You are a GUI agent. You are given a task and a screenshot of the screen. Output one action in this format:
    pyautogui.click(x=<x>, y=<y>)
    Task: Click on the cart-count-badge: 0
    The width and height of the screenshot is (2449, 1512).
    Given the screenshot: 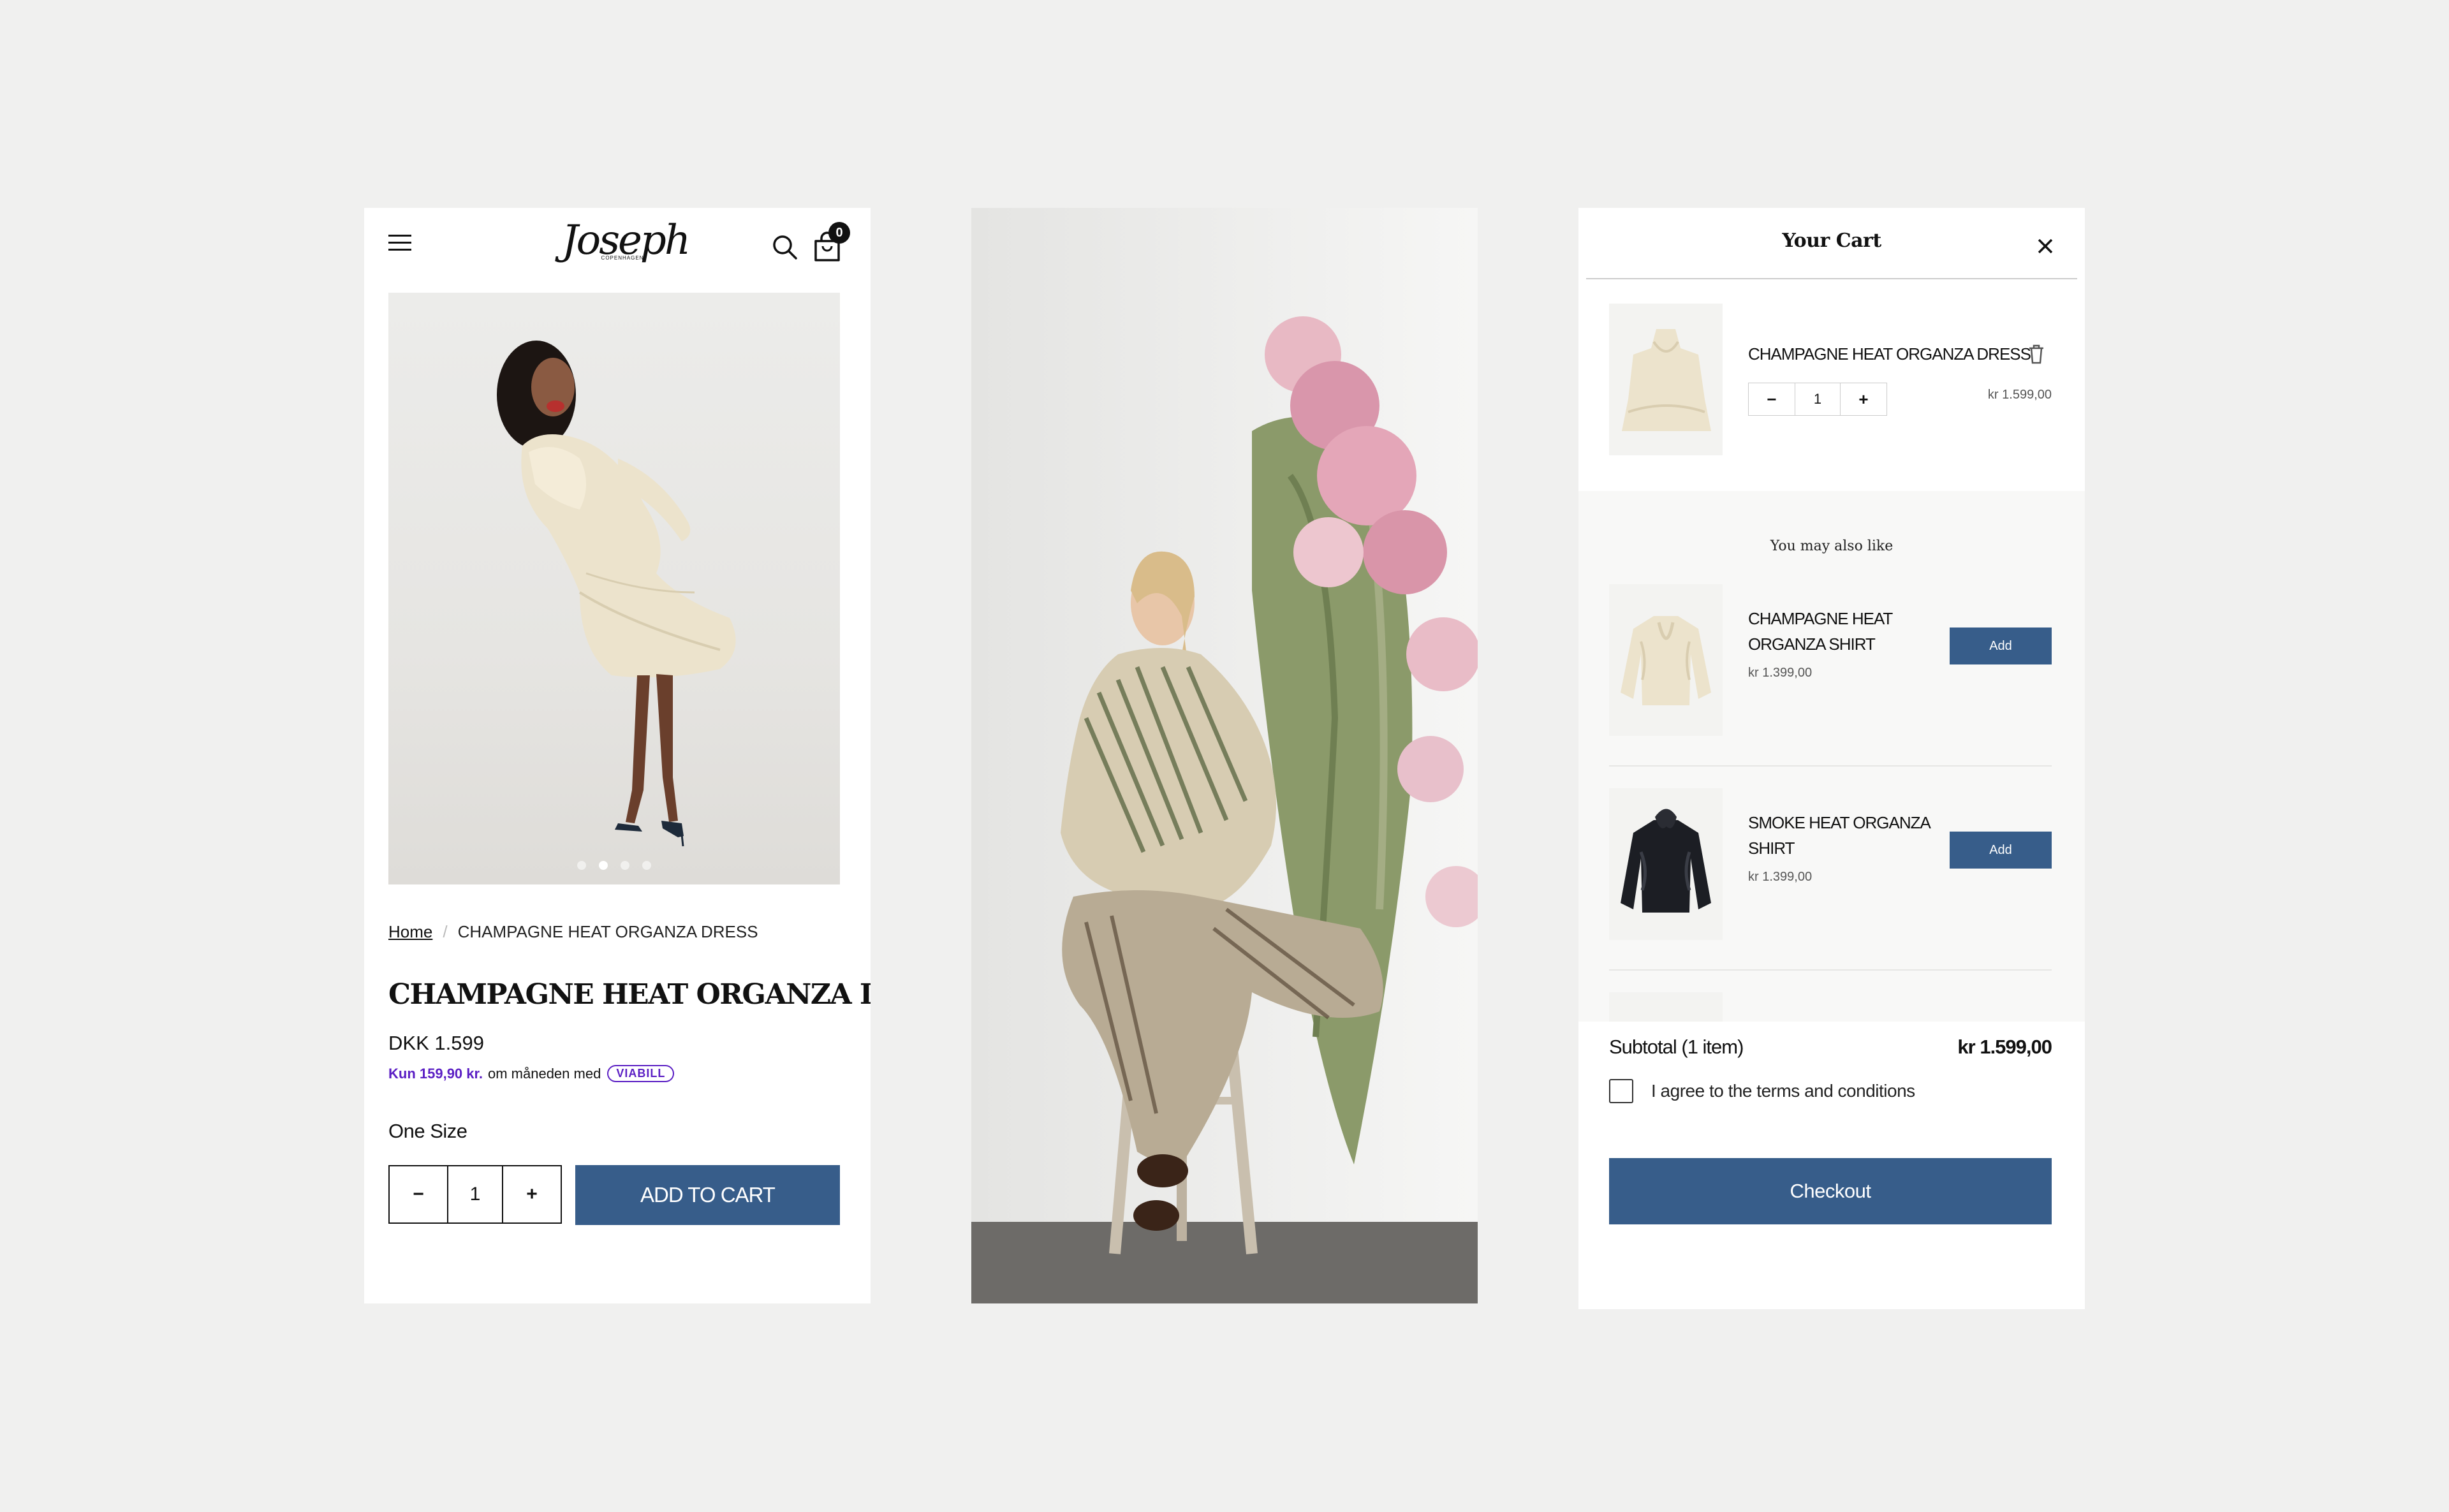 What is the action you would take?
    pyautogui.click(x=839, y=233)
    